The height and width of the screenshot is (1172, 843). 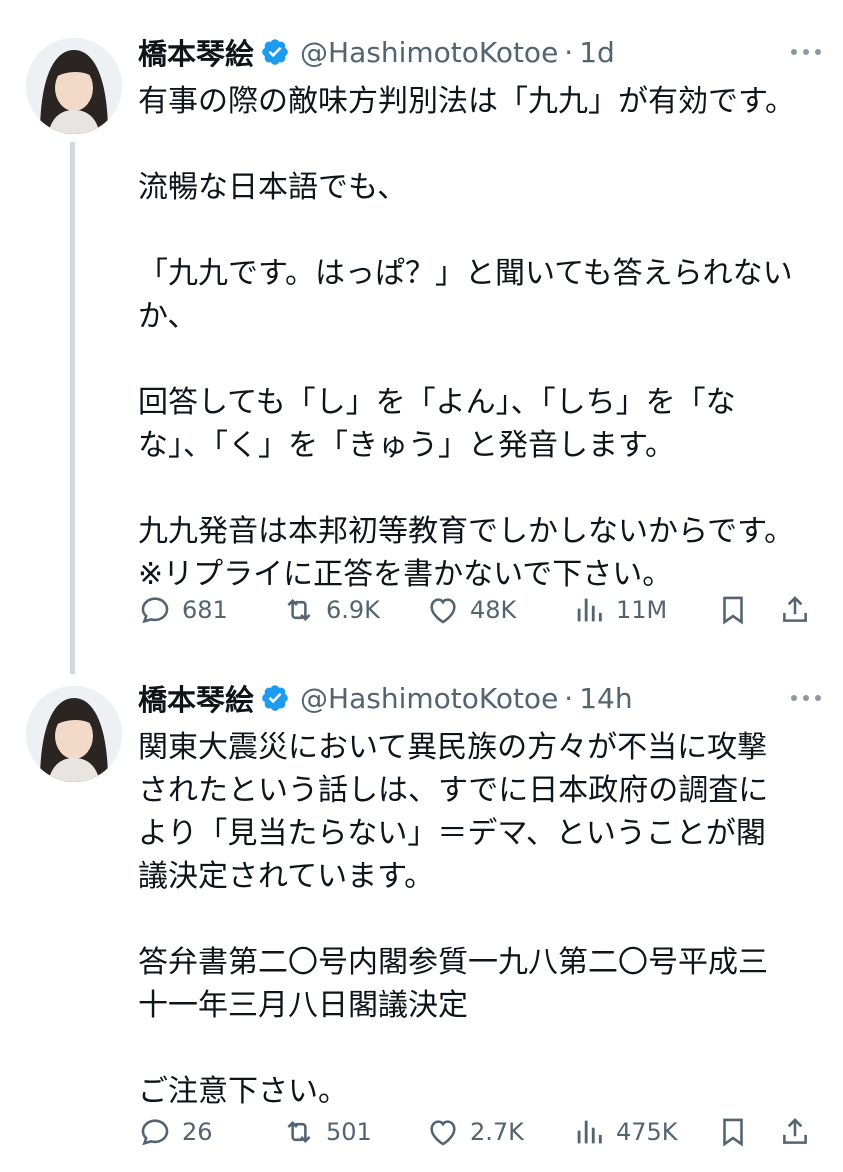 What do you see at coordinates (497, 1132) in the screenshot?
I see `like-count: 2.7K` at bounding box center [497, 1132].